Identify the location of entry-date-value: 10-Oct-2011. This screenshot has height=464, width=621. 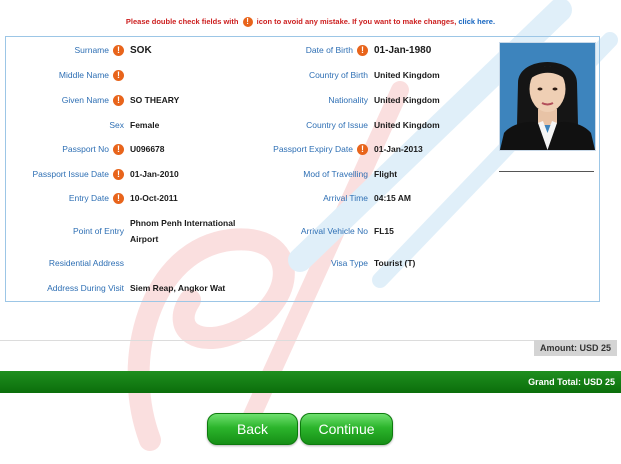
(154, 198).